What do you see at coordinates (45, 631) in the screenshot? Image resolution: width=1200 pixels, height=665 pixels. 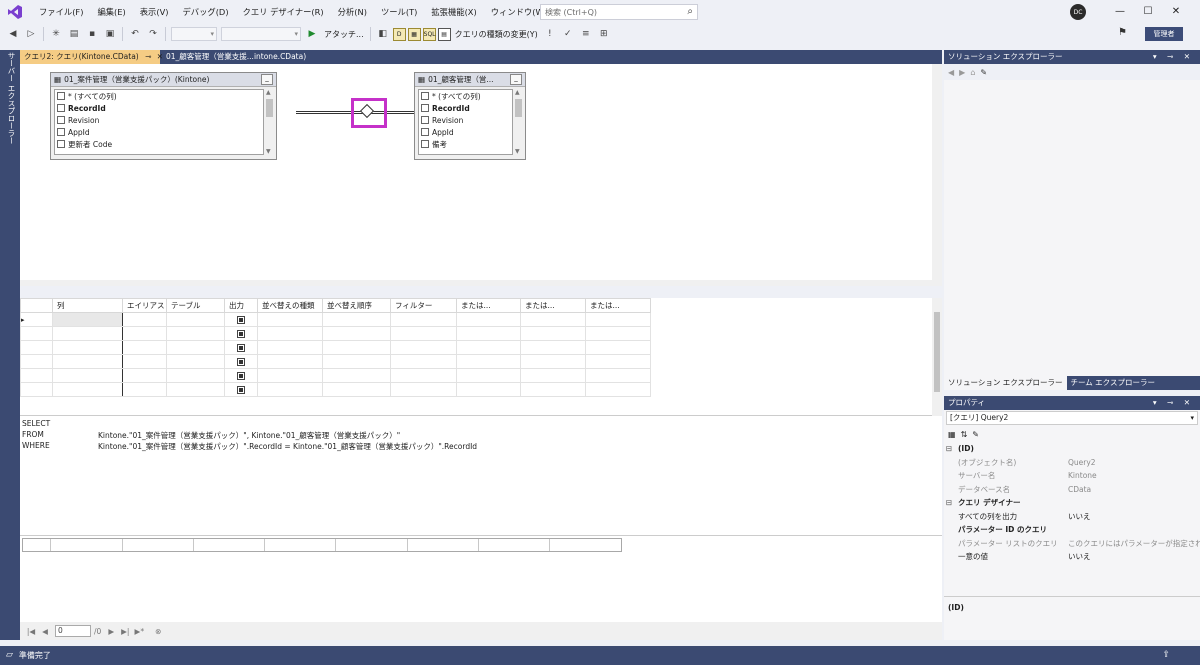 I see `prev-record-icon: ◀` at bounding box center [45, 631].